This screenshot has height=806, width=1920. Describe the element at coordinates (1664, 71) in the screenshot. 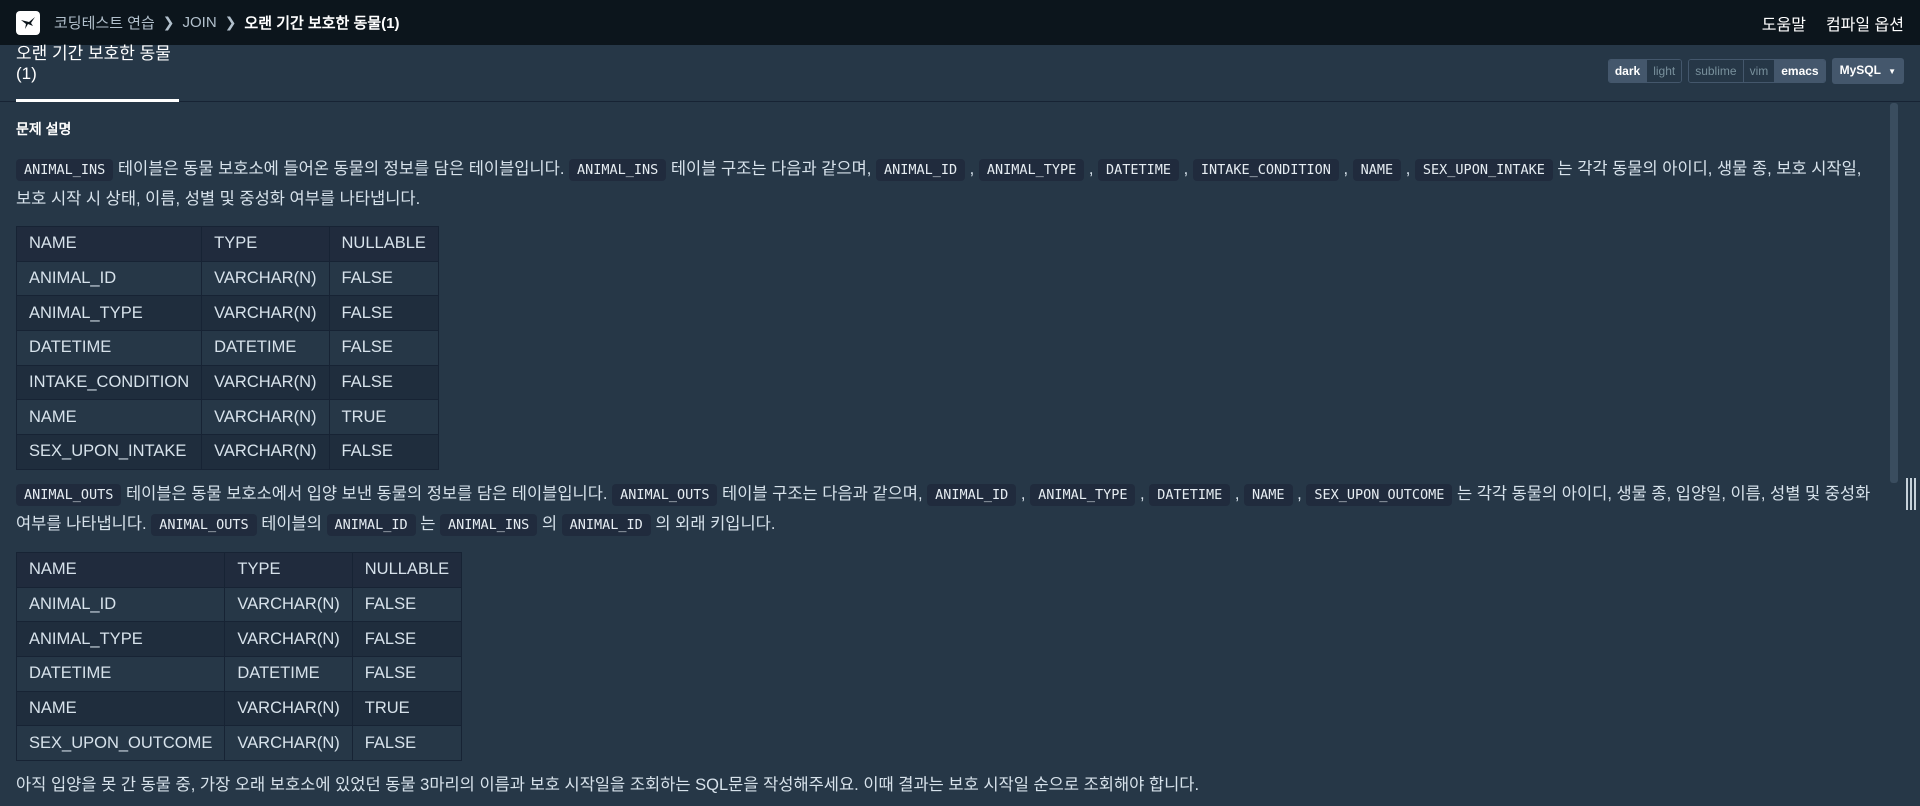

I see `theme-light-button: light` at that location.